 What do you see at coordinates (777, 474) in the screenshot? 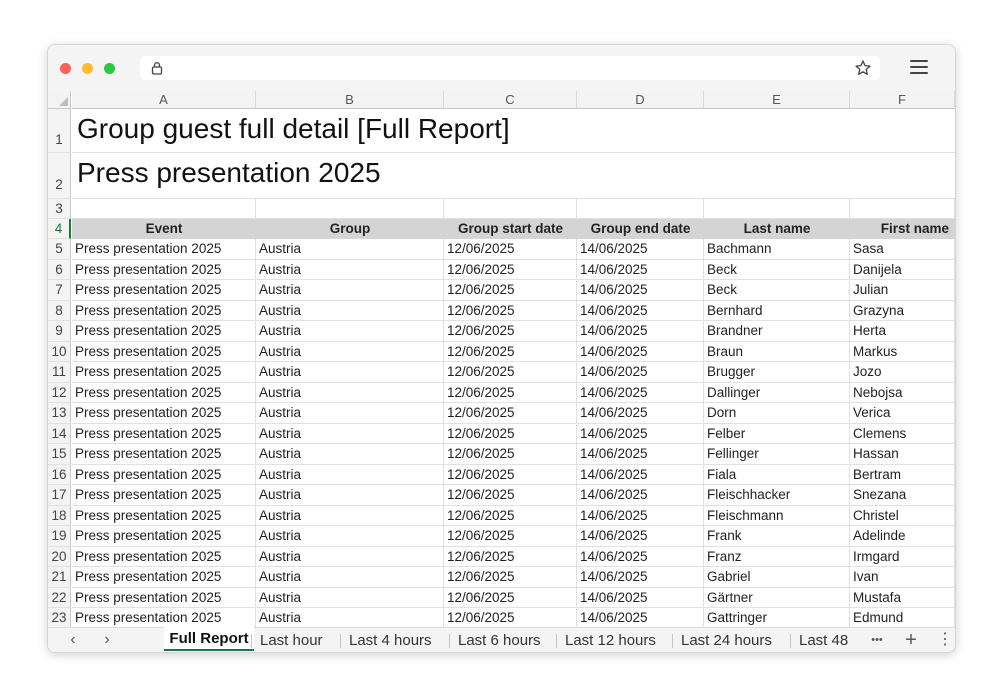
I see `table-cell: Fiala` at bounding box center [777, 474].